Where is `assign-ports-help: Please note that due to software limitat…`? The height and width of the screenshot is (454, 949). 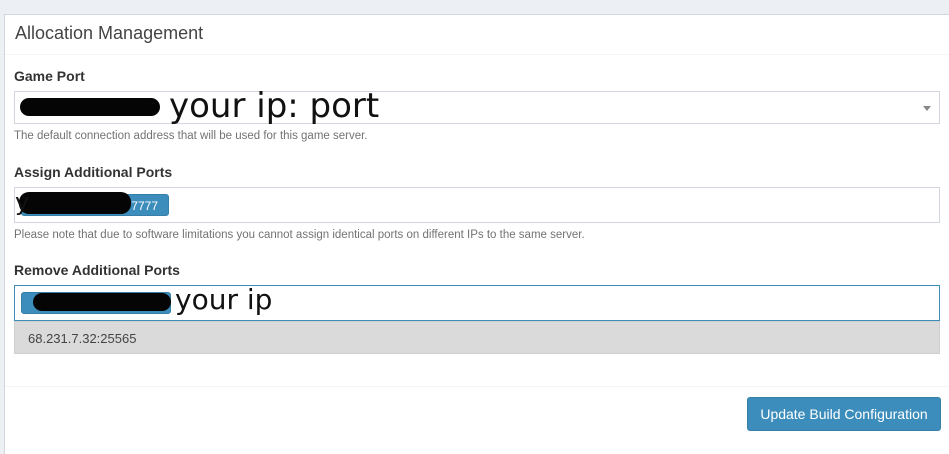
assign-ports-help: Please note that due to software limitat… is located at coordinates (299, 235).